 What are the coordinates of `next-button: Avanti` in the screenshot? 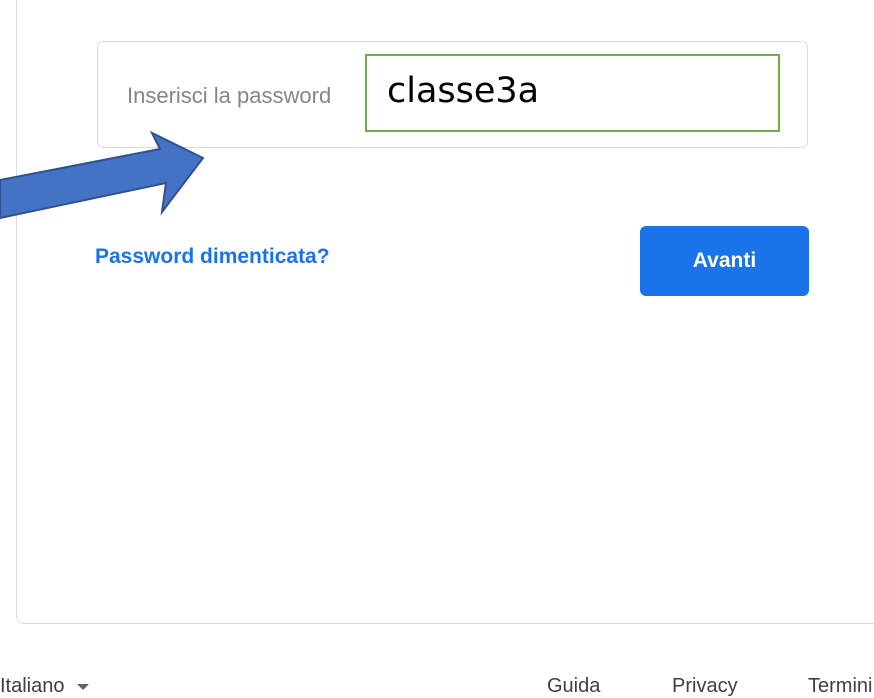 It's located at (724, 261).